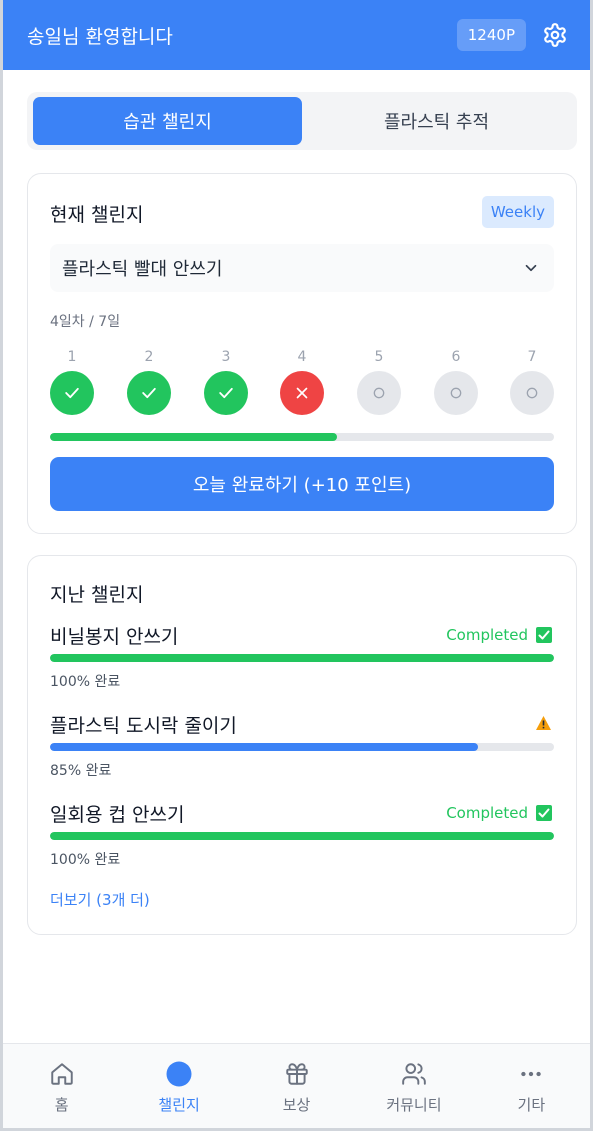 This screenshot has height=1131, width=593. Describe the element at coordinates (61, 1105) in the screenshot. I see `nav-label: 홈` at that location.